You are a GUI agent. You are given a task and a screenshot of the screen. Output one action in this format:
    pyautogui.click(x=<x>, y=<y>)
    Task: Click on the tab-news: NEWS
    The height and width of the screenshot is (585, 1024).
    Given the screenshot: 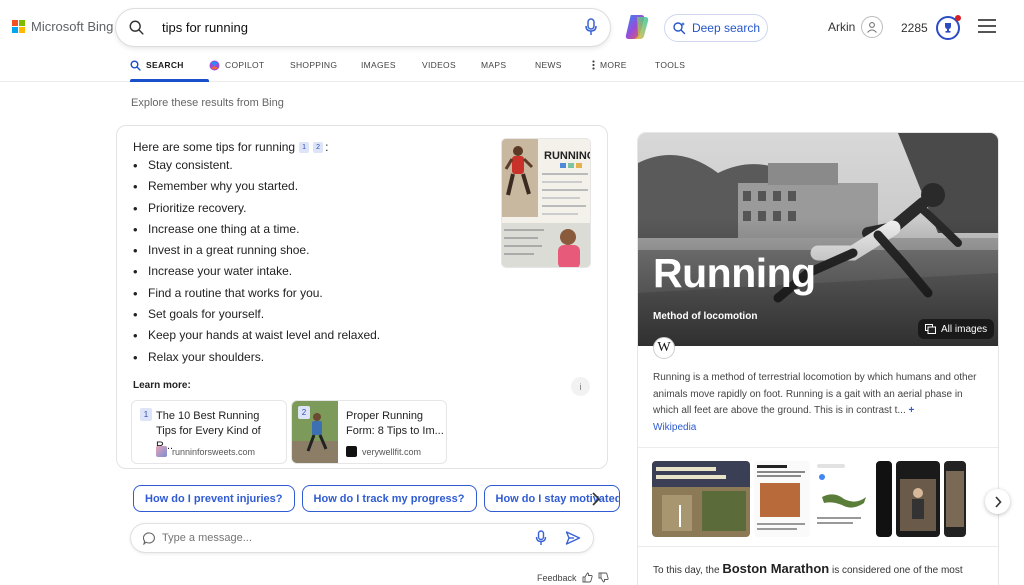 What is the action you would take?
    pyautogui.click(x=563, y=69)
    